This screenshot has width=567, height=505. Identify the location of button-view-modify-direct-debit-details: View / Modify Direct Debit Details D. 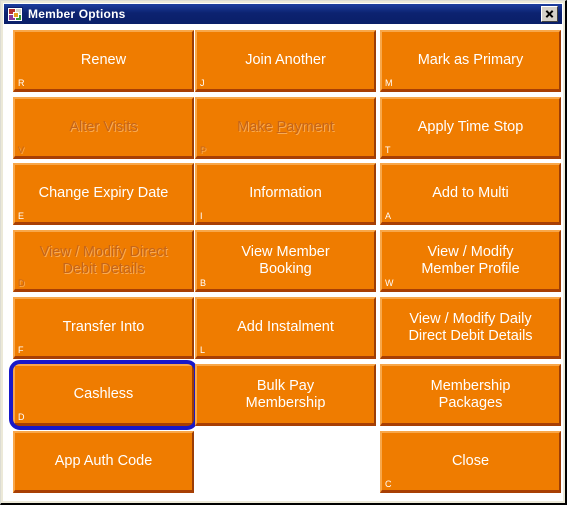
(103, 261).